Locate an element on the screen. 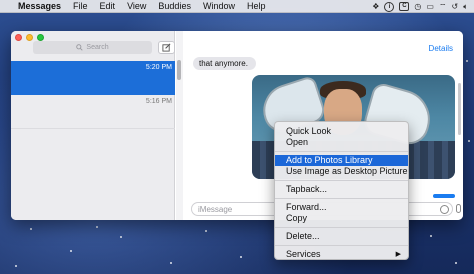 The height and width of the screenshot is (274, 474). conversation-list: 5:20 PM 5:16 PM is located at coordinates (93, 95).